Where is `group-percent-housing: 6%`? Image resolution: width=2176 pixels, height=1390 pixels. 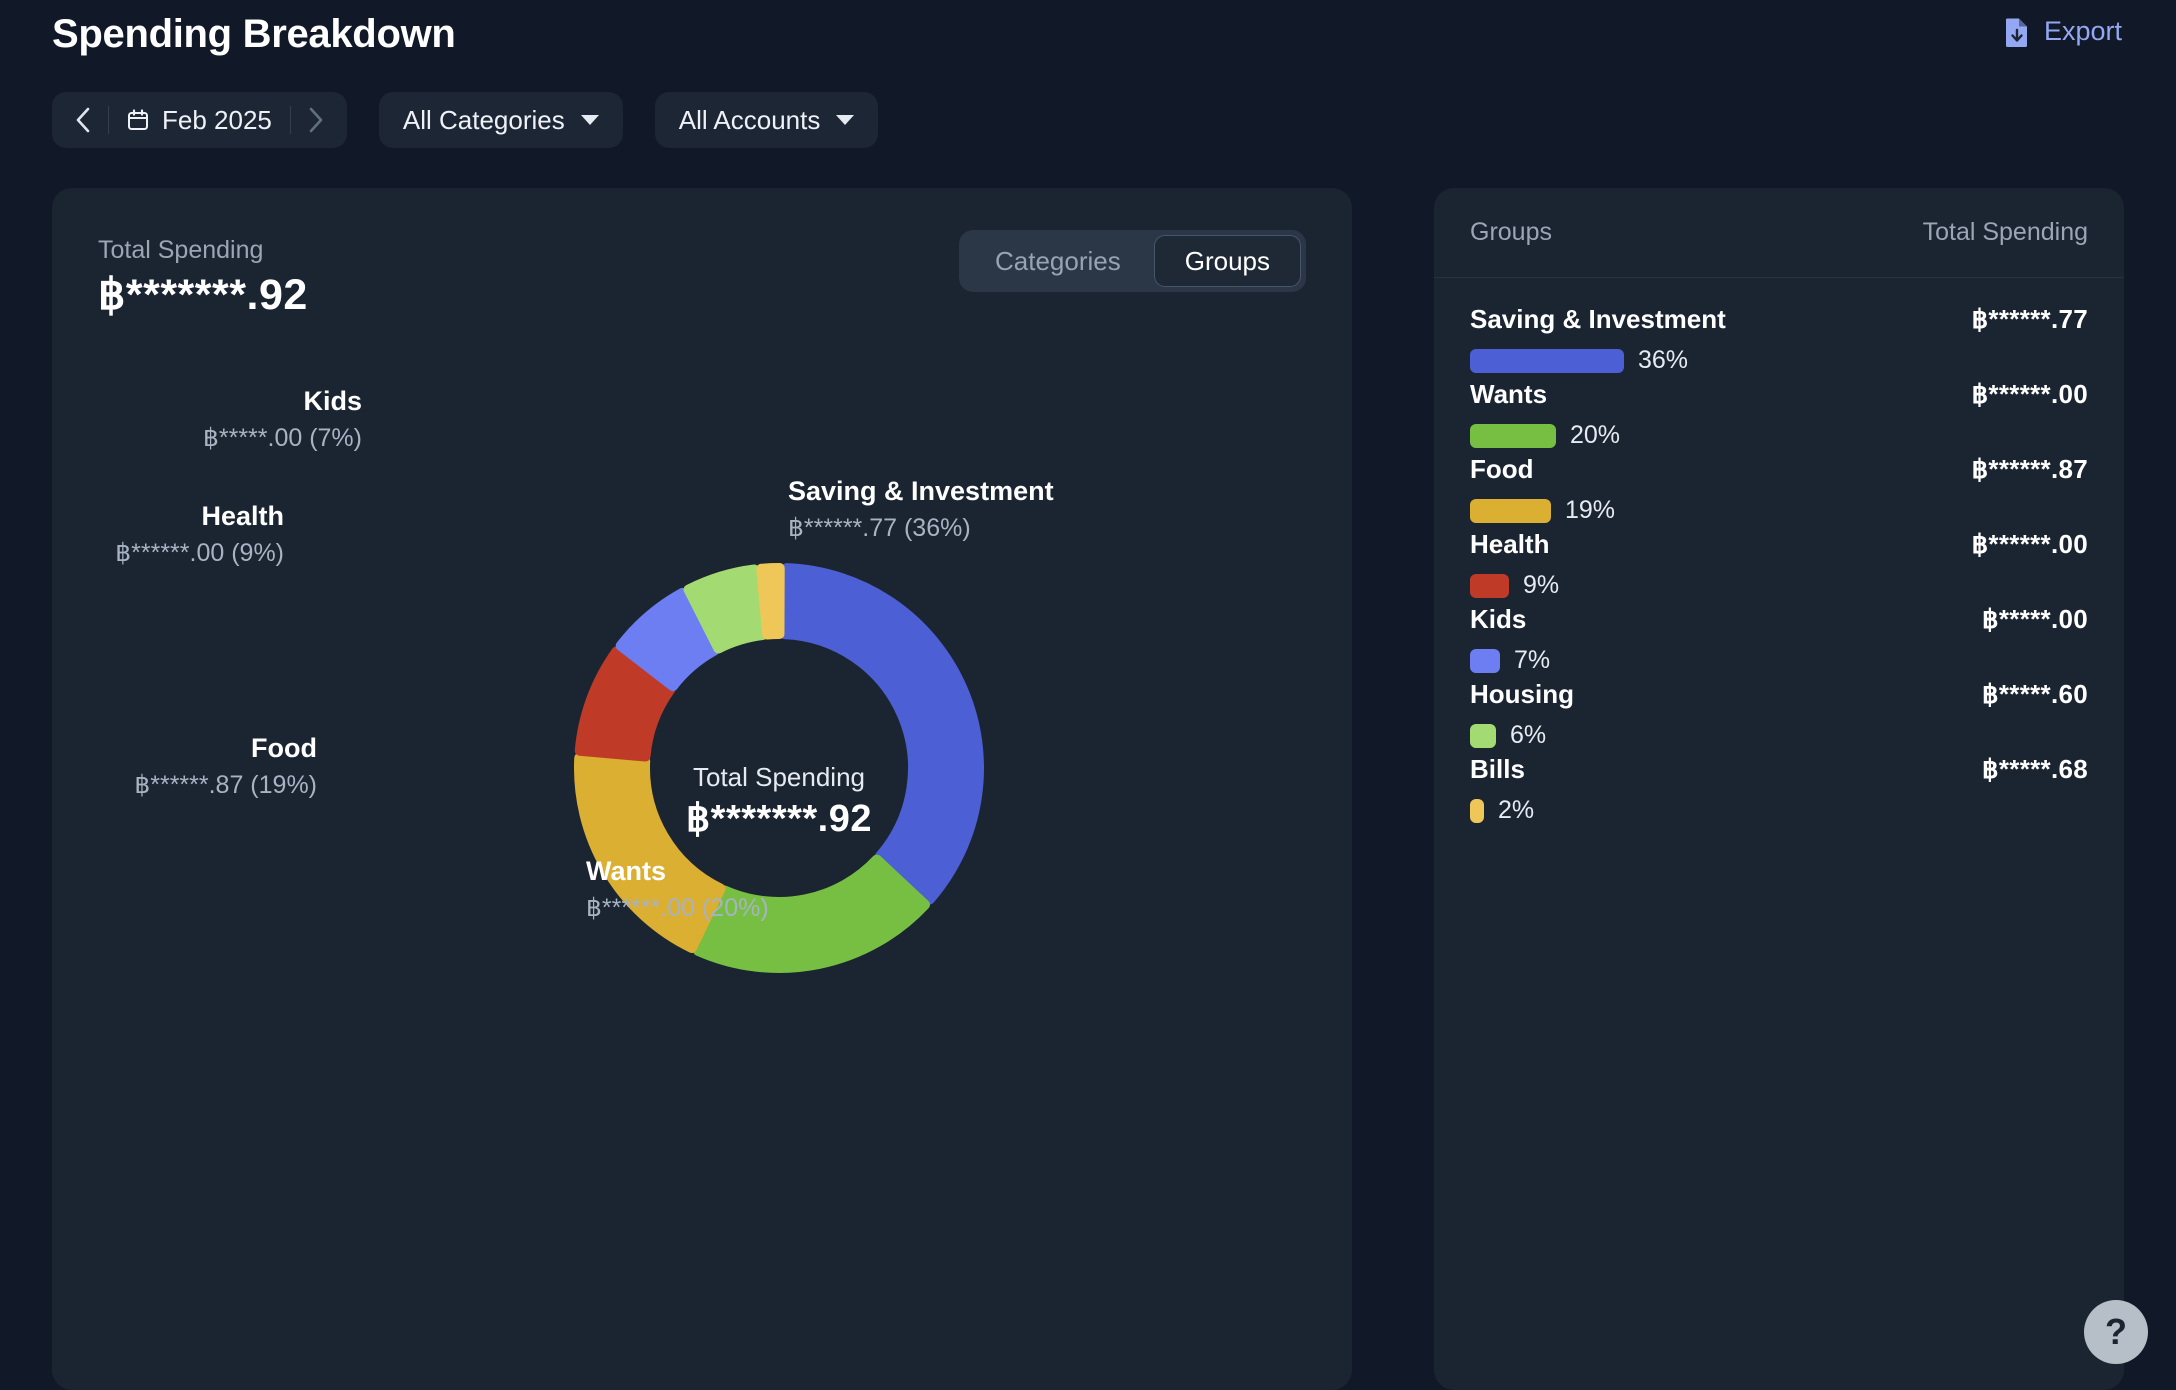 group-percent-housing: 6% is located at coordinates (1528, 735).